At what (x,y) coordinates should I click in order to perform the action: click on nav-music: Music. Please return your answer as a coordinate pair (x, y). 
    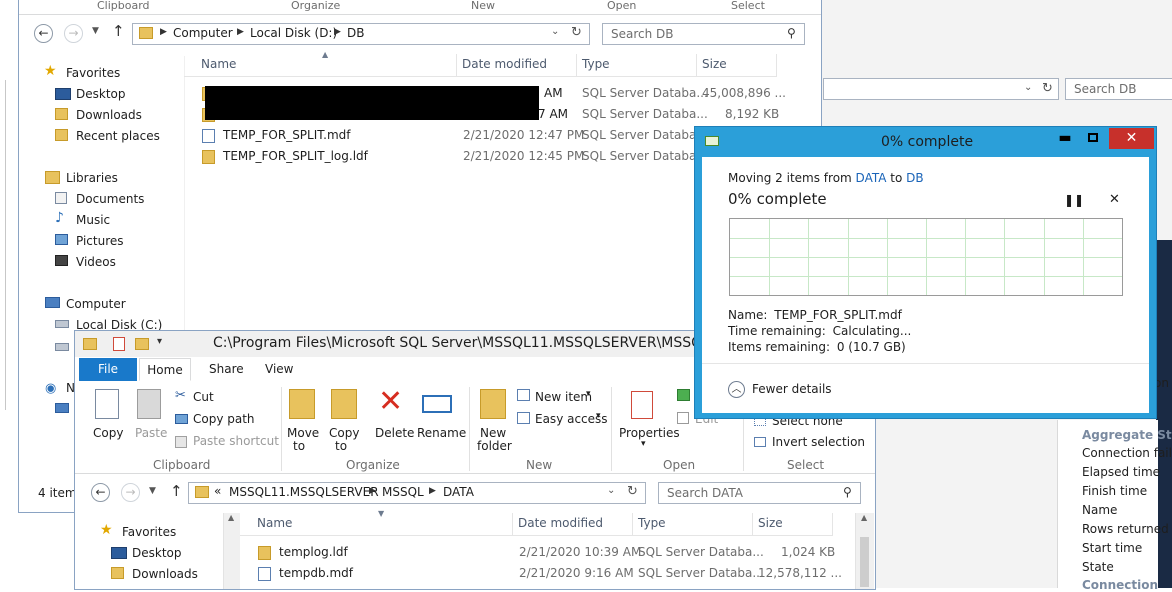
    Looking at the image, I should click on (93, 220).